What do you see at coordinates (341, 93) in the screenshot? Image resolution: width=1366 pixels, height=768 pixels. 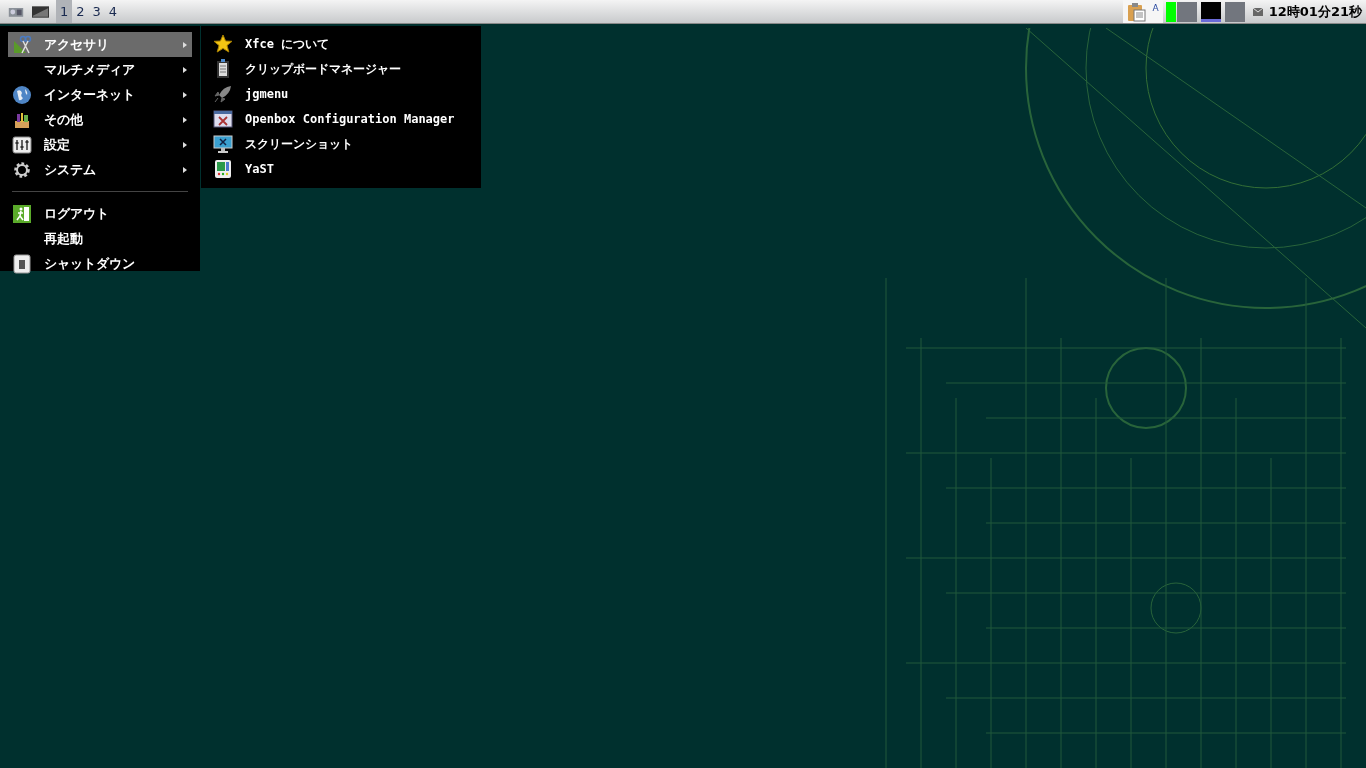 I see `menu-item: jgmenu` at bounding box center [341, 93].